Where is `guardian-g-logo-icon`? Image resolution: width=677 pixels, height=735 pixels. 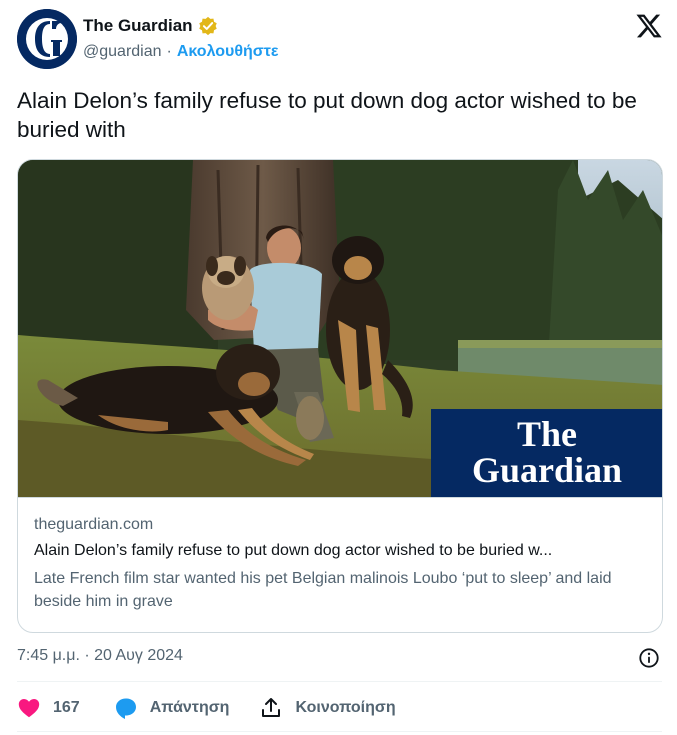 guardian-g-logo-icon is located at coordinates (47, 39).